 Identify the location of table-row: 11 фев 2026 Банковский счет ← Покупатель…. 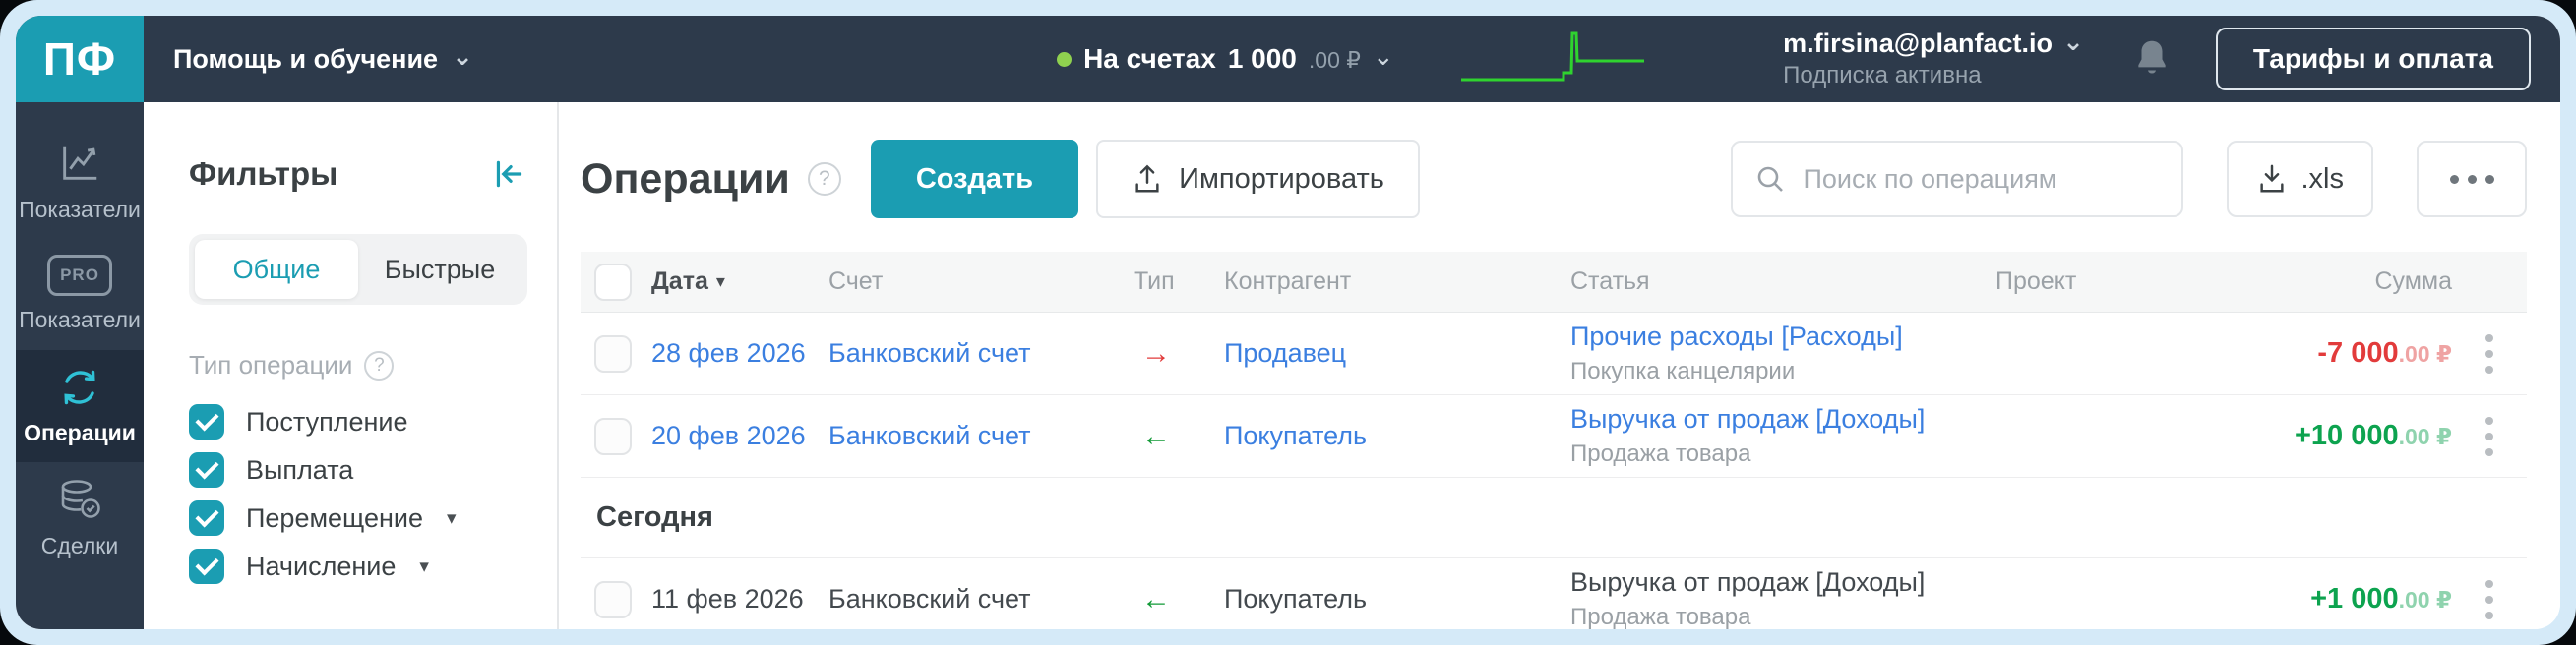
(1554, 593).